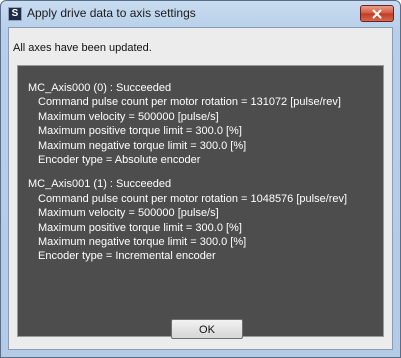  I want to click on axis-header: MC_Axis001 (1) : Succeeded, so click(100, 184).